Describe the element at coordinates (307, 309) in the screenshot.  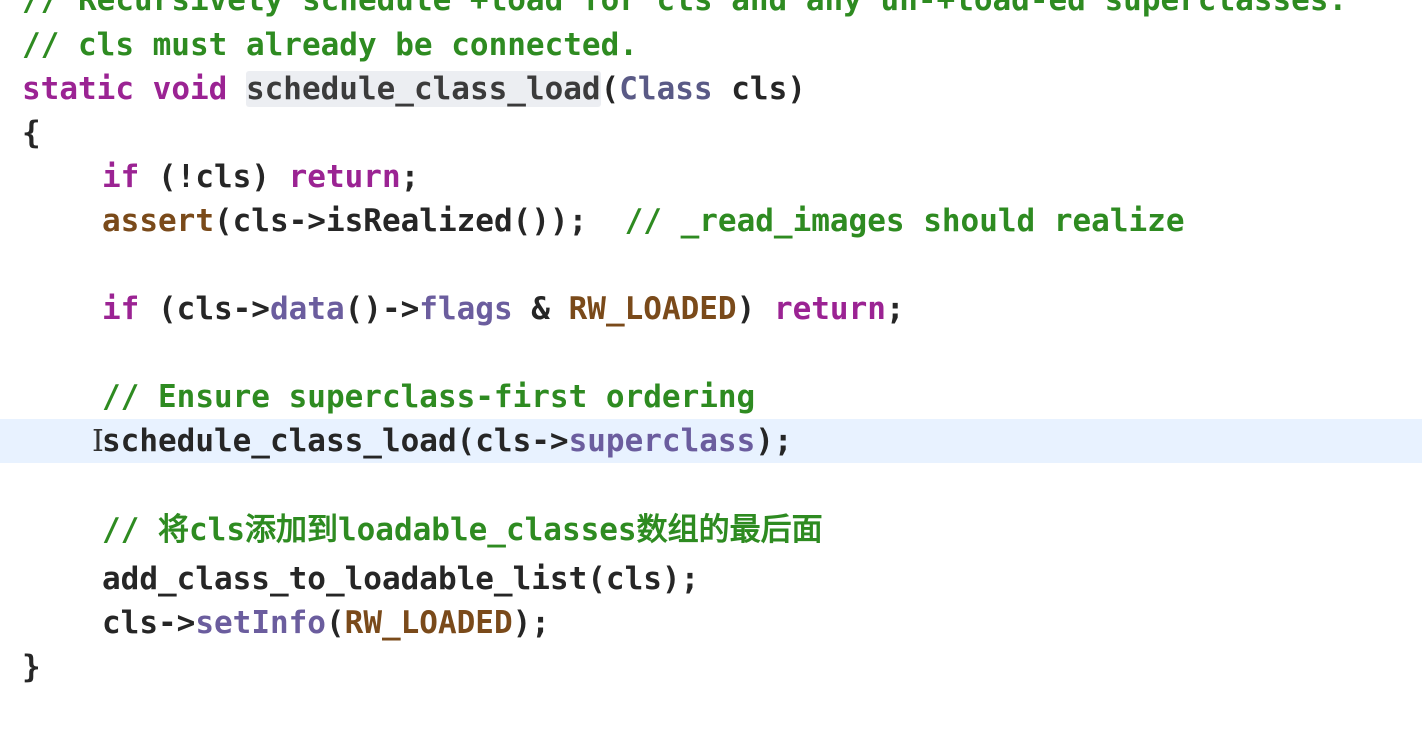
I see `member-data: data` at that location.